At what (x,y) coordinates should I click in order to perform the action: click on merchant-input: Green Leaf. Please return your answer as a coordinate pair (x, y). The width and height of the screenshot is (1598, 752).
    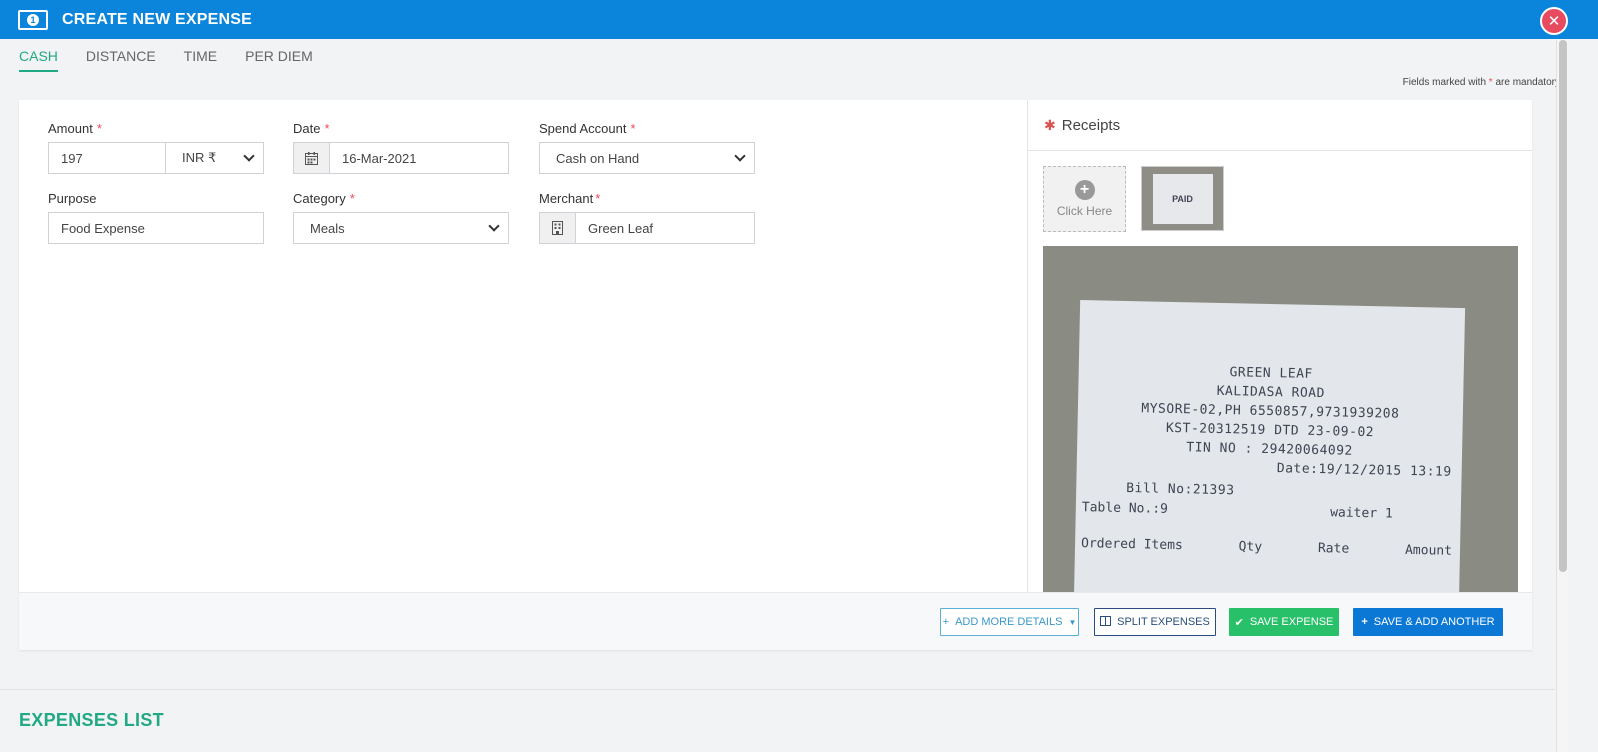
    Looking at the image, I should click on (647, 228).